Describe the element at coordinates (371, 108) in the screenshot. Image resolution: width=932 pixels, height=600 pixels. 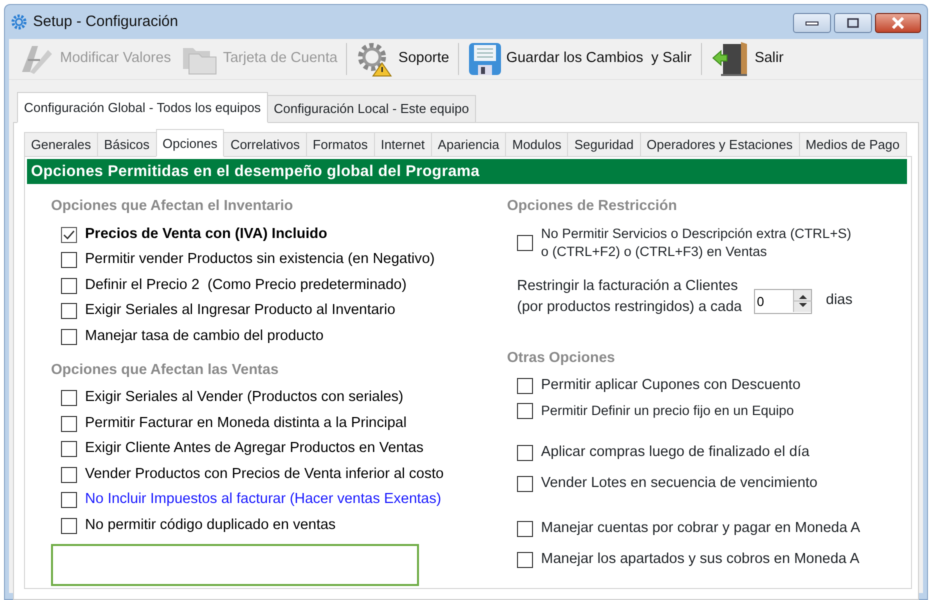
I see `tab: Configuración Local - Este equipo` at that location.